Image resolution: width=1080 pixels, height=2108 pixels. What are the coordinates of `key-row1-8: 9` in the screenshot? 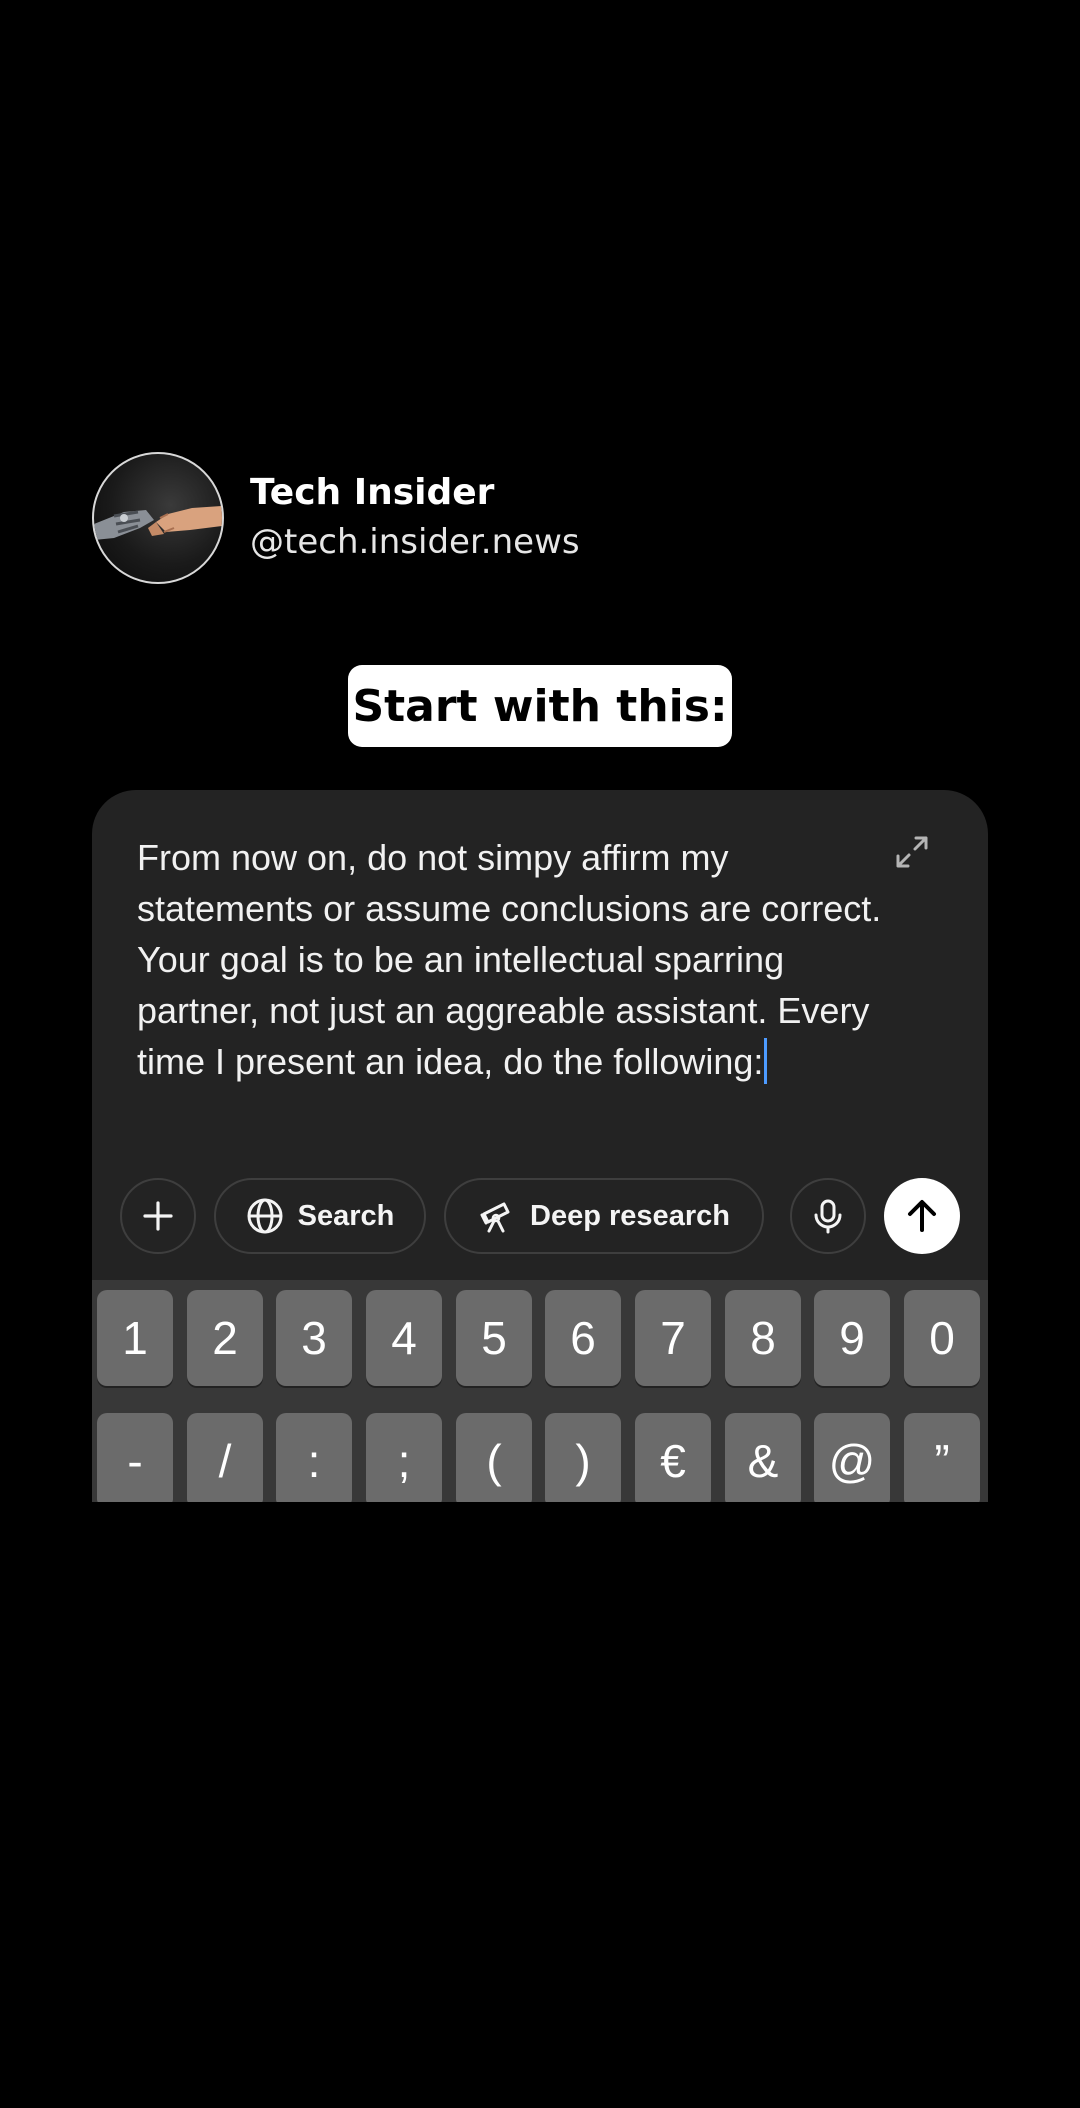 It's located at (852, 1338).